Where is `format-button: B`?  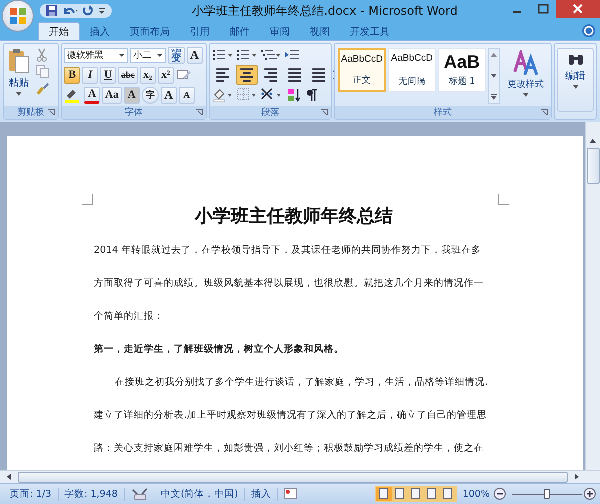
format-button: B is located at coordinates (72, 75).